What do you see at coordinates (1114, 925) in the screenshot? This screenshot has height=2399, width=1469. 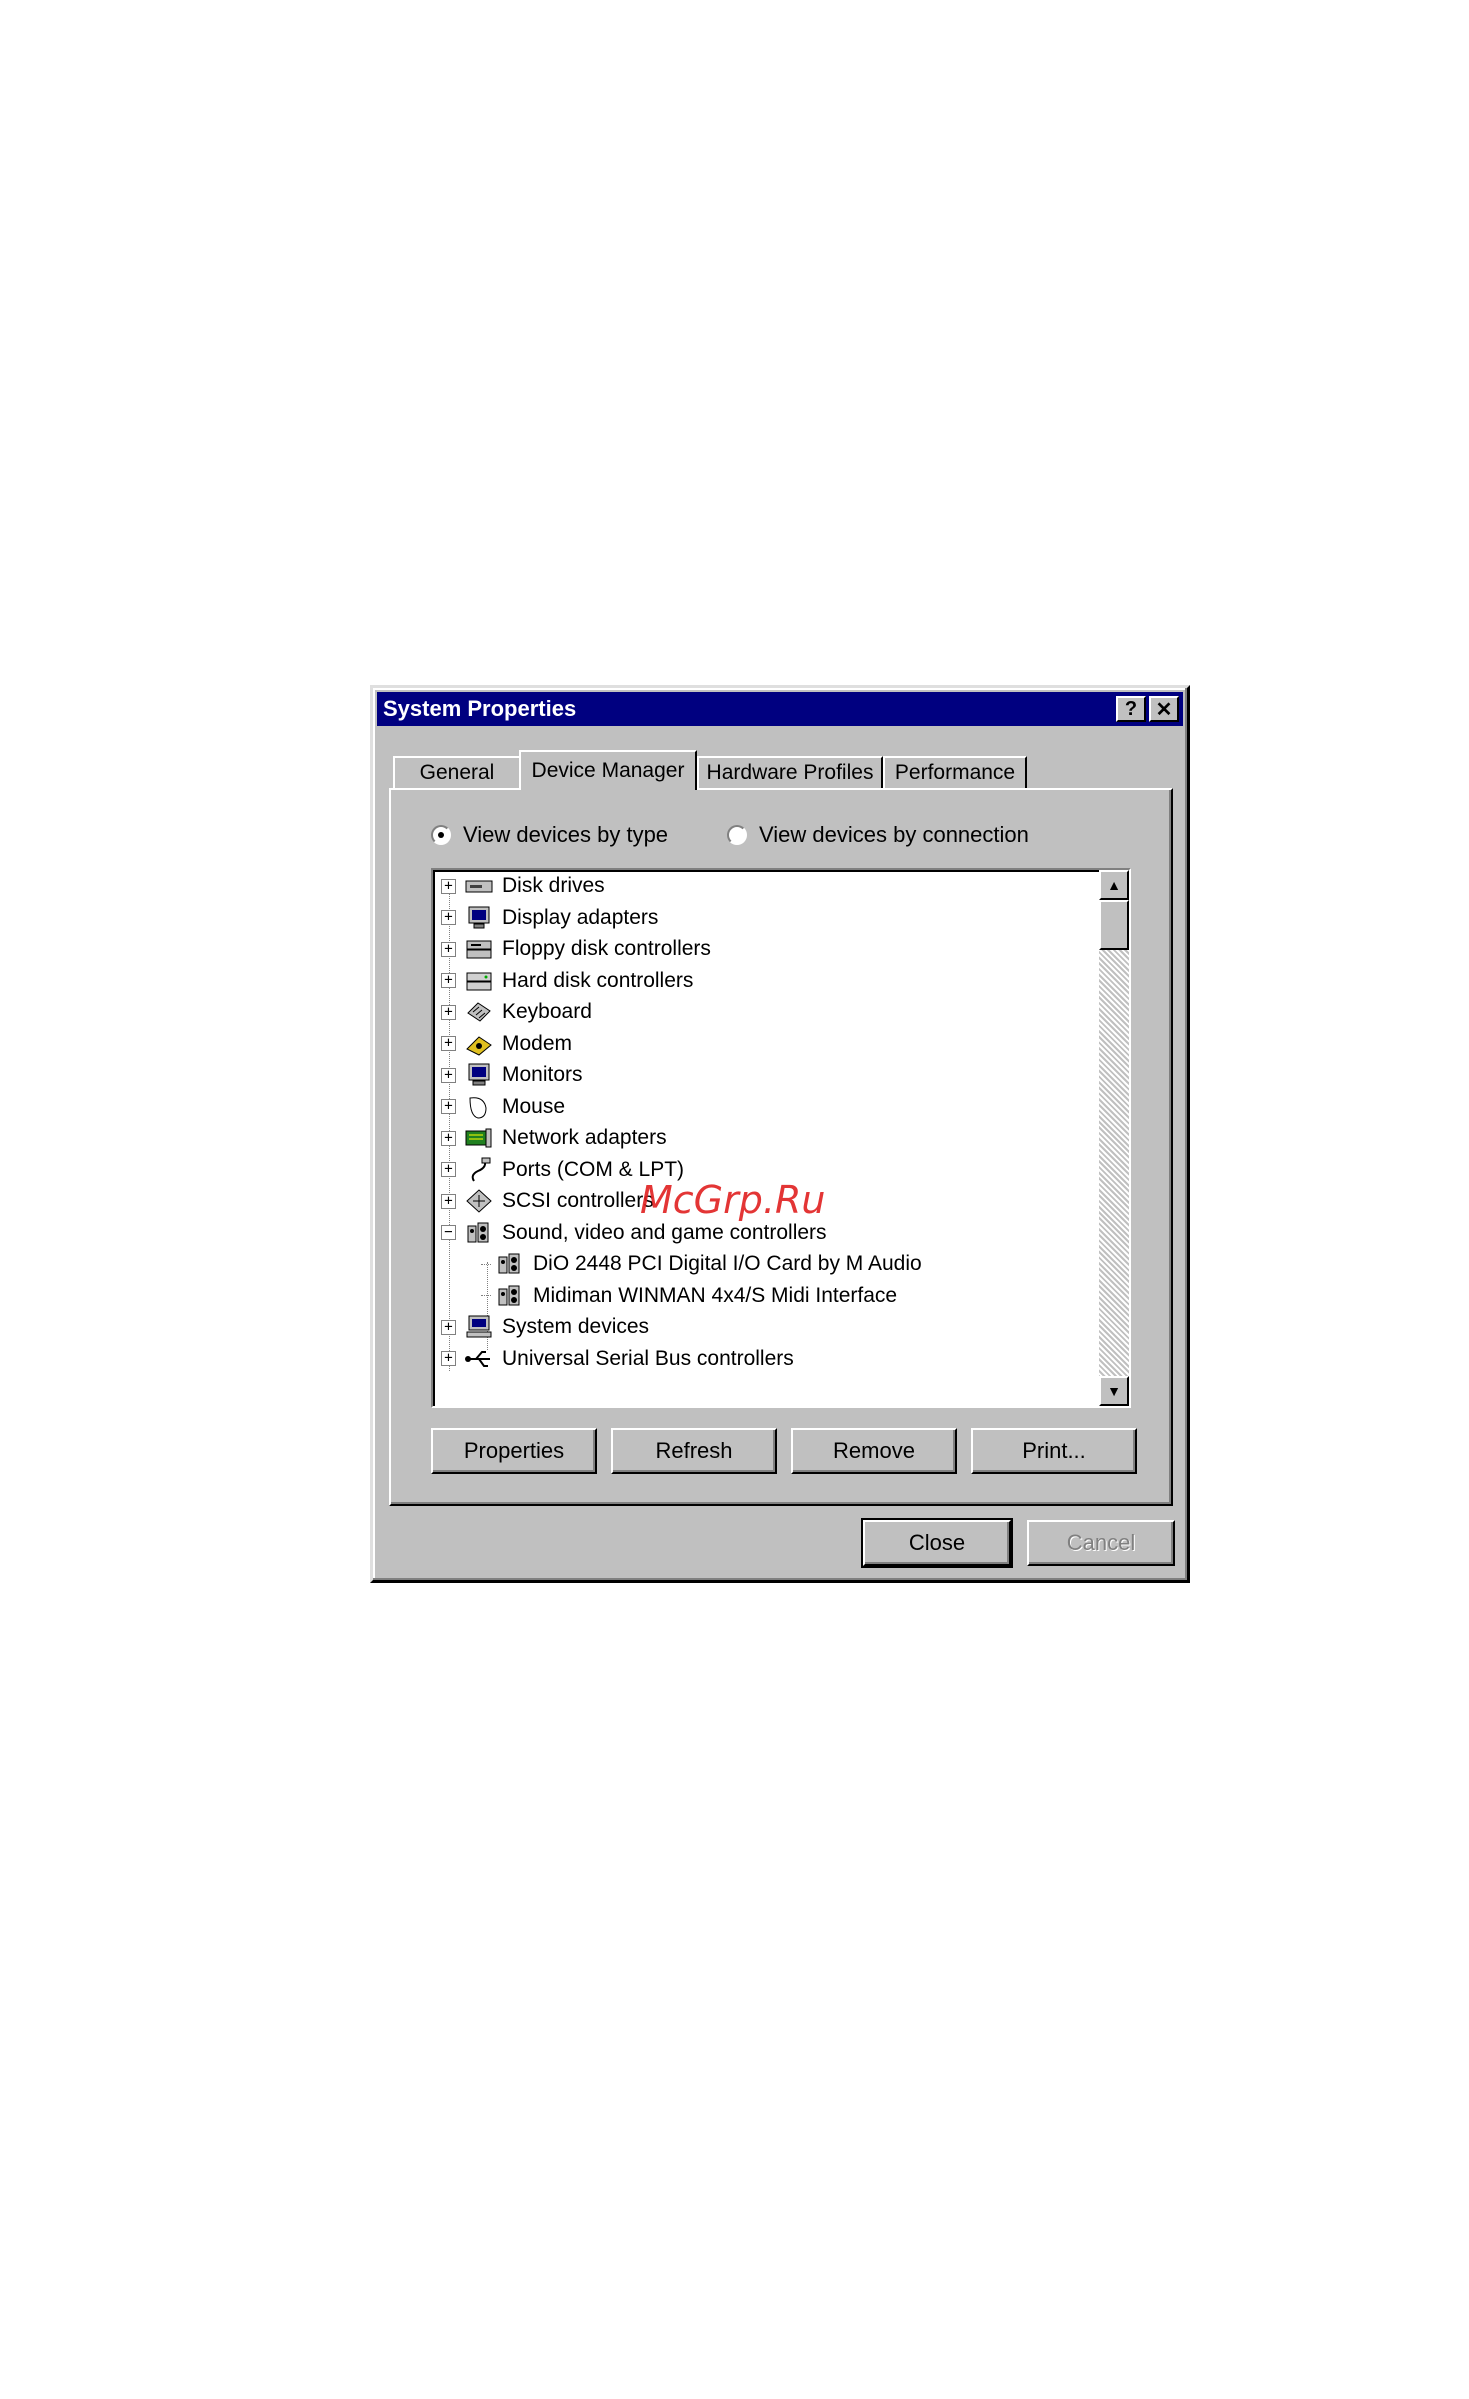 I see `scroll-thumb` at bounding box center [1114, 925].